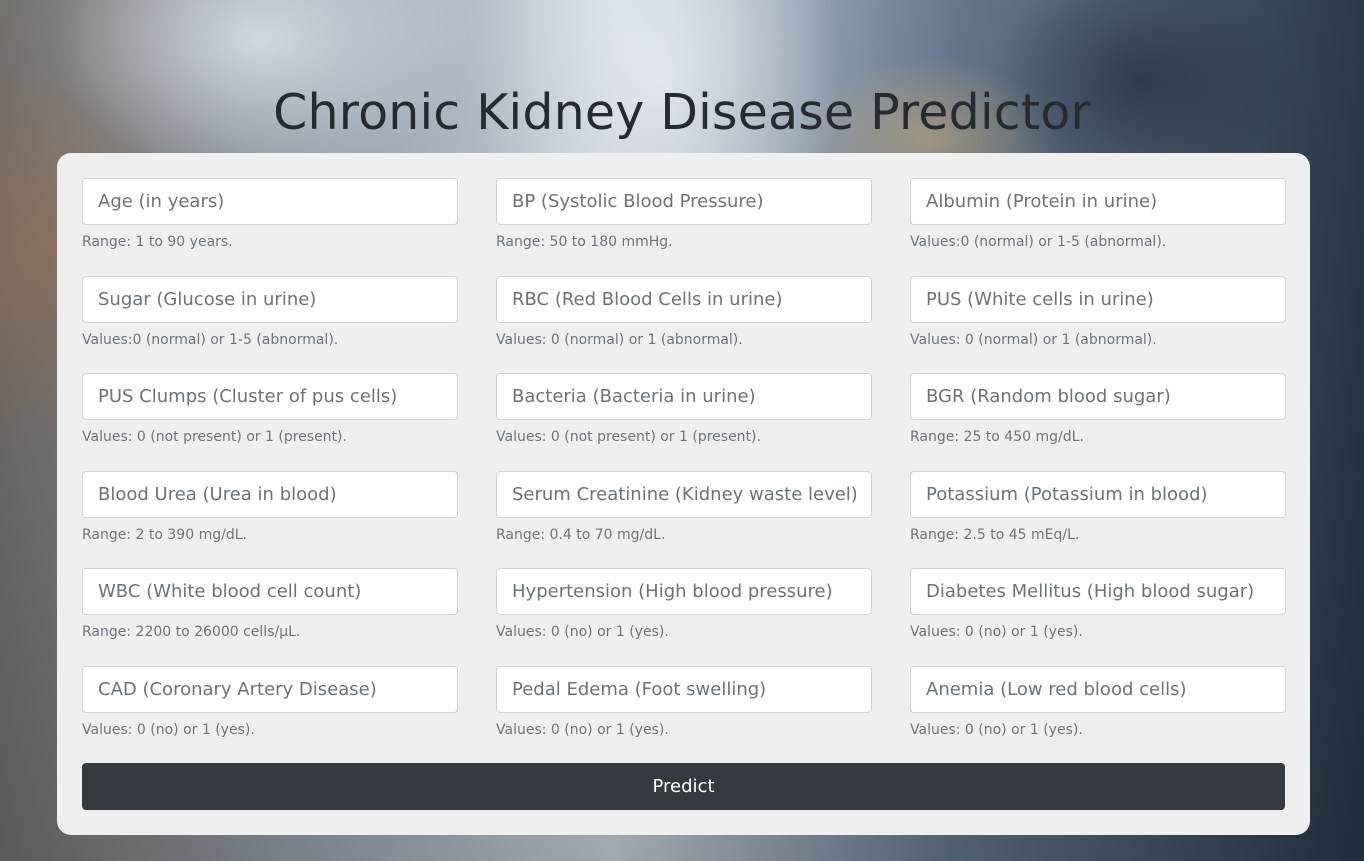 Image resolution: width=1364 pixels, height=861 pixels. I want to click on pedal-edema-input, so click(684, 689).